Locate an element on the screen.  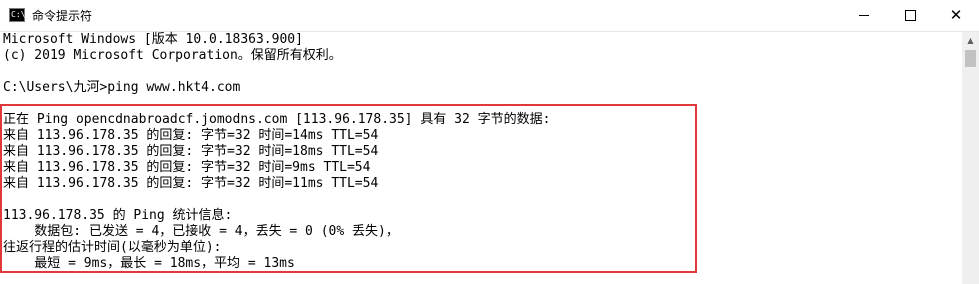
window-title: 命令提示符 is located at coordinates (62, 16).